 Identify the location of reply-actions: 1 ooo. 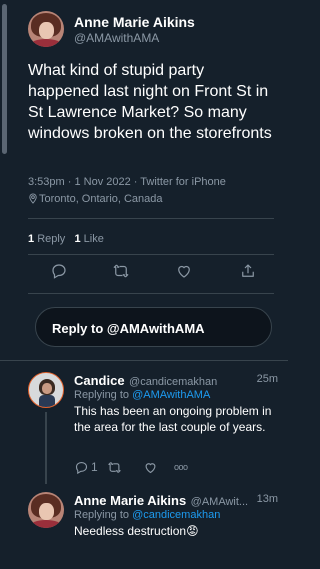
(154, 467).